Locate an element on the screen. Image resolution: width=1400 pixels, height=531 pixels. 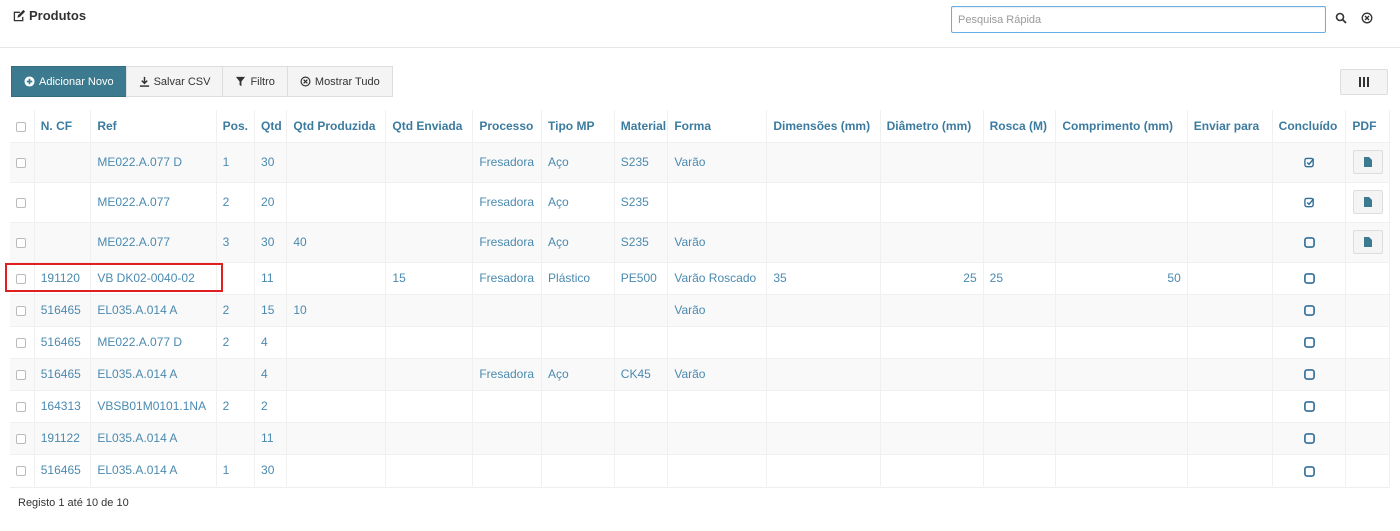
col-header: Diâmetro (mm) is located at coordinates (932, 126).